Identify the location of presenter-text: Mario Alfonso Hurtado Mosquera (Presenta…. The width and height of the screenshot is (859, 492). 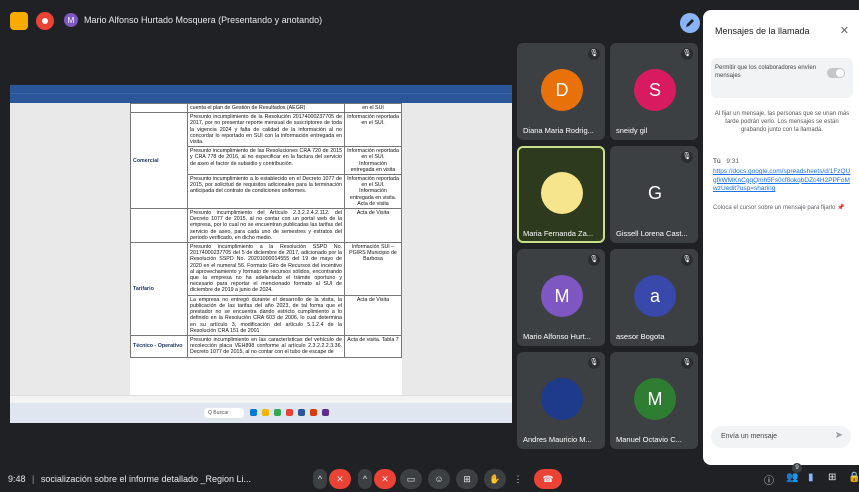
(203, 20).